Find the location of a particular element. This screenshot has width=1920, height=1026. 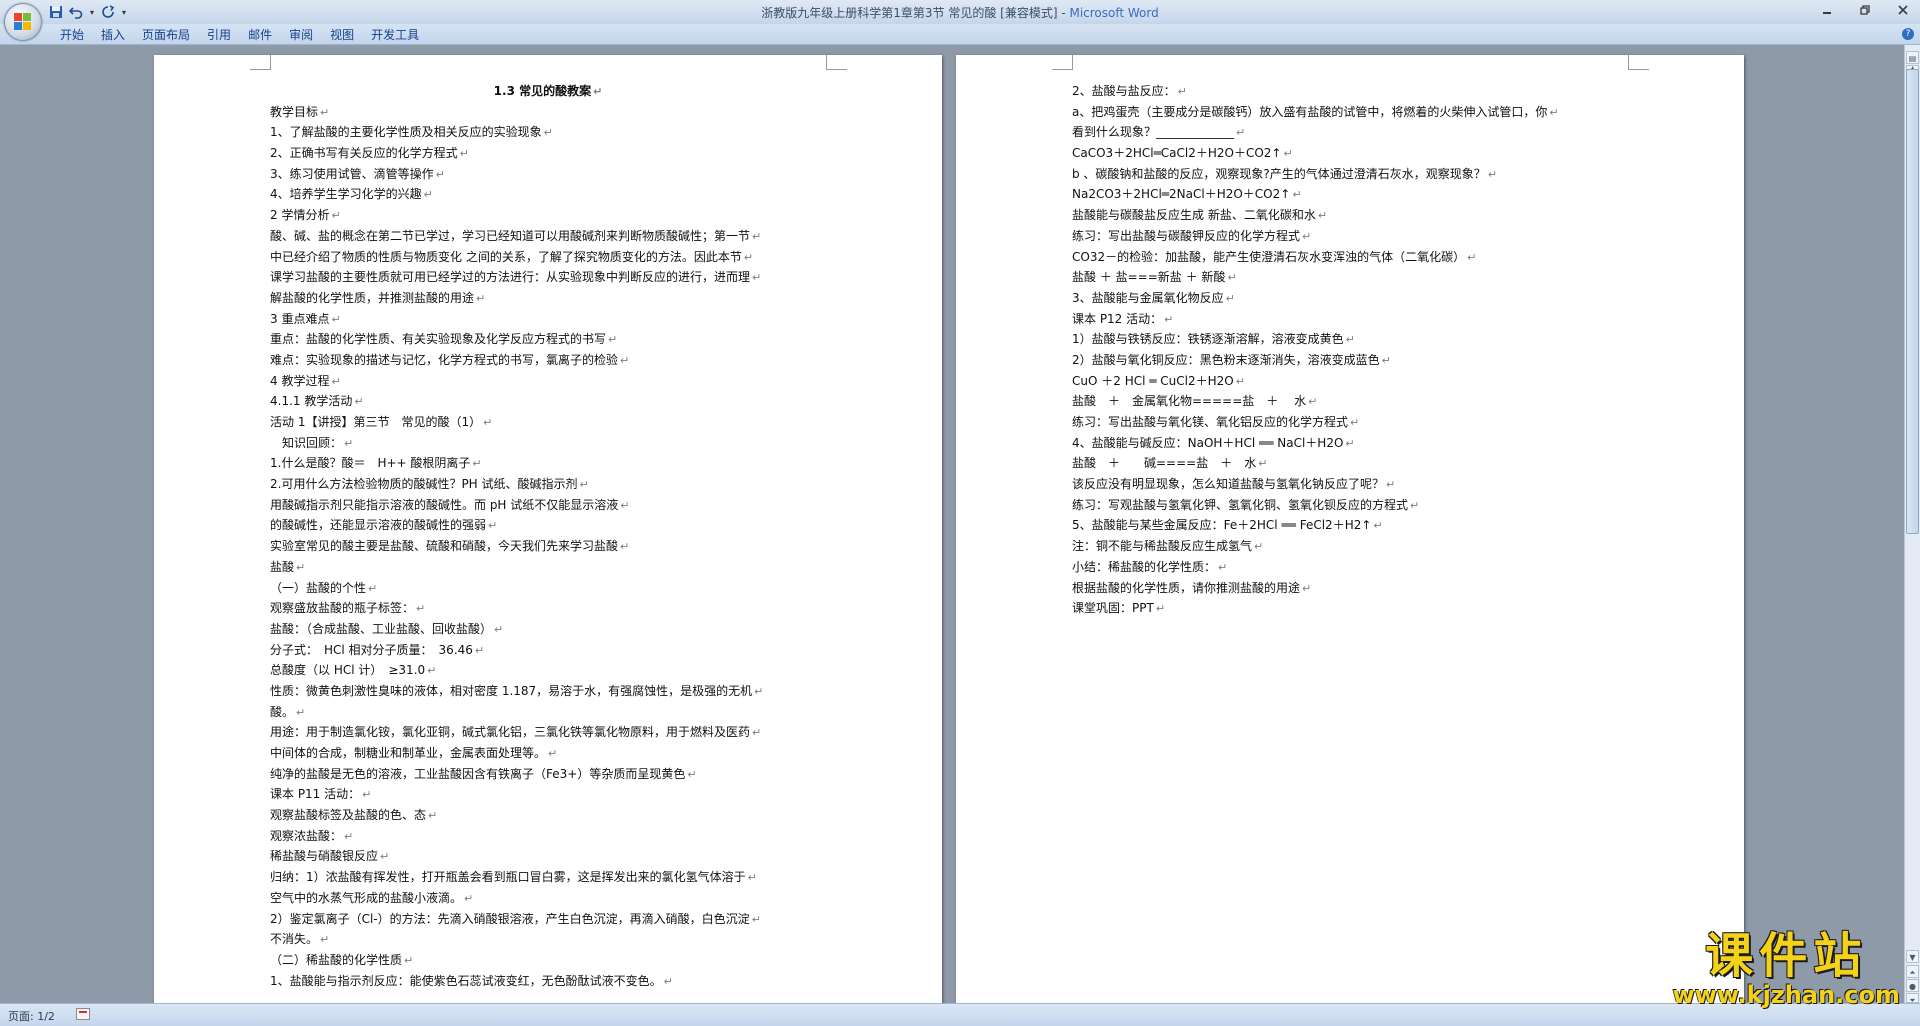

document-line: 4、盐酸能与碱反应：NaOH＋HCl ══ NaCl＋H2O ↵ is located at coordinates (1358, 443).